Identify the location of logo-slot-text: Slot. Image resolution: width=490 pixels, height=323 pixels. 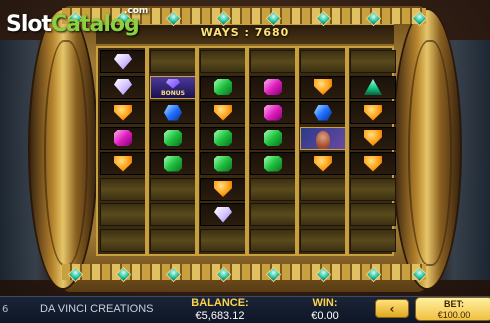
(29, 24).